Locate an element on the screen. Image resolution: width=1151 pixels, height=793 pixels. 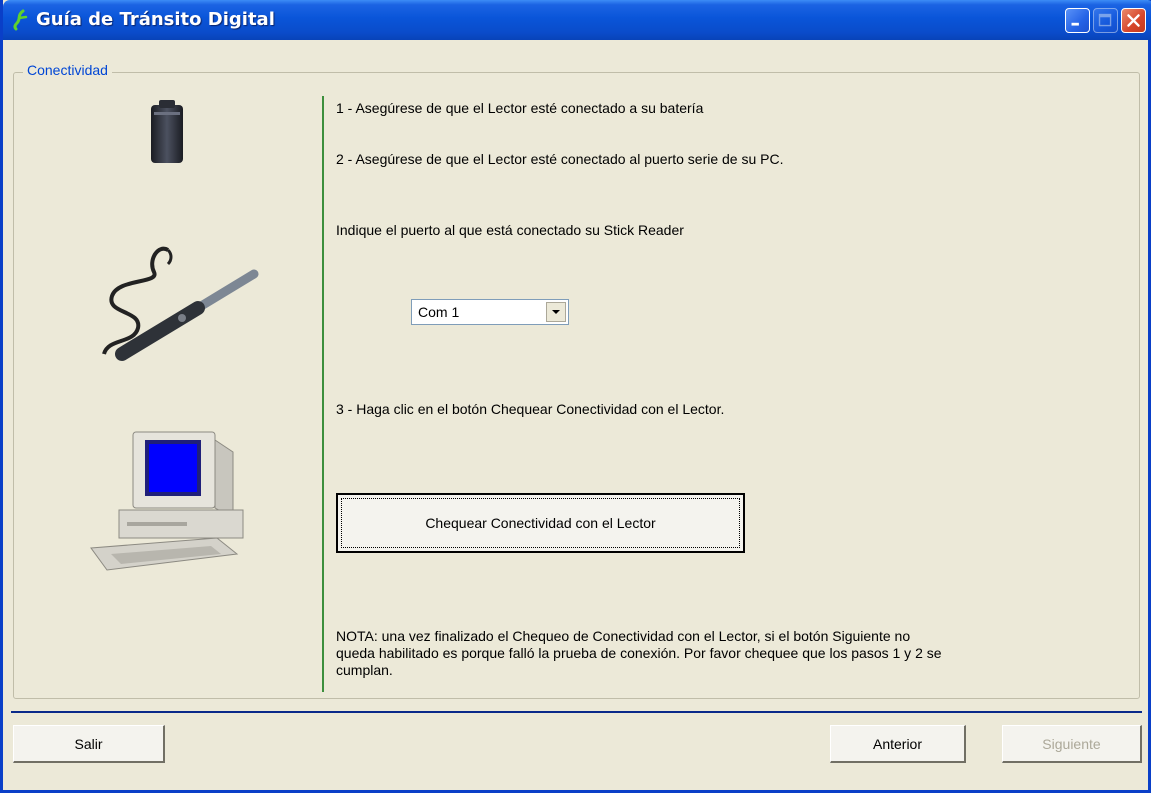
app-logo-icon is located at coordinates (20, 20).